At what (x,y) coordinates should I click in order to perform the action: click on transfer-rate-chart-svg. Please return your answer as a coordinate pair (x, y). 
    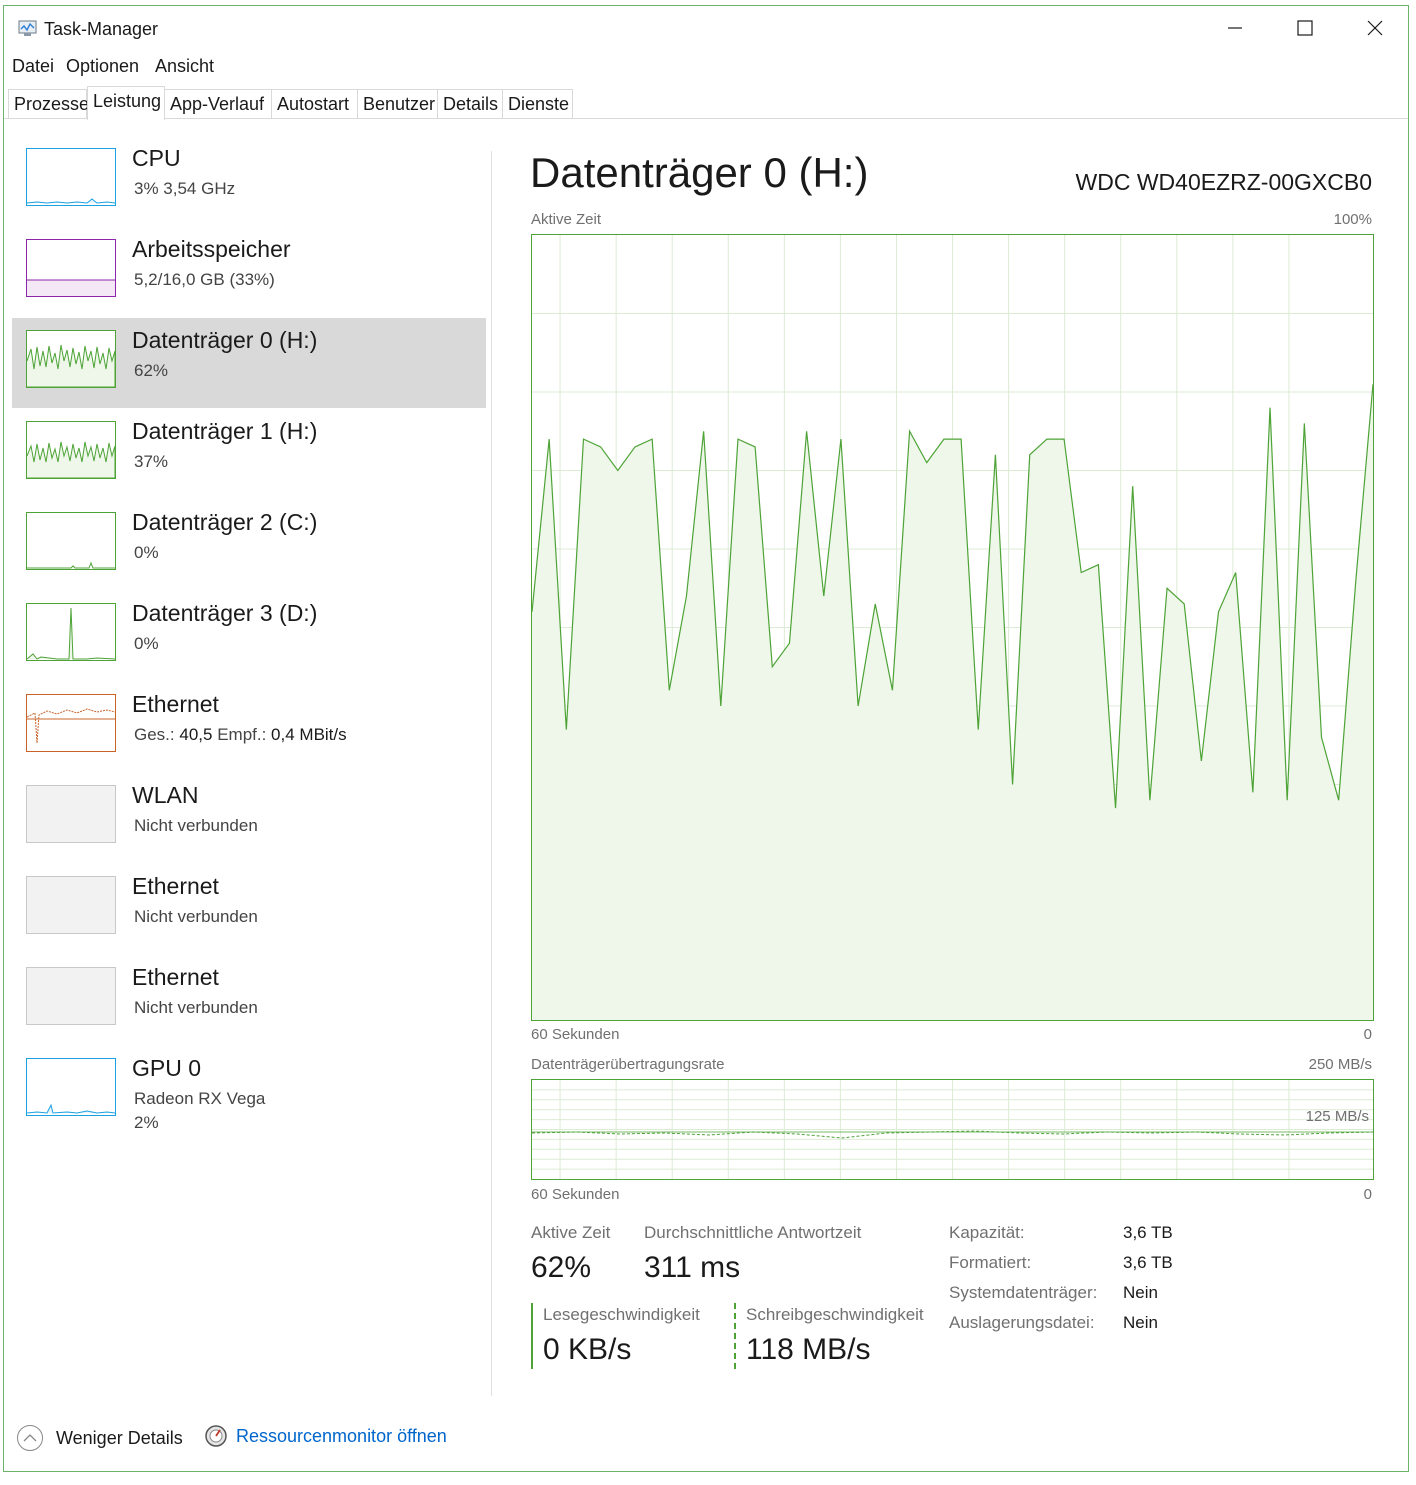
    Looking at the image, I should click on (952, 1129).